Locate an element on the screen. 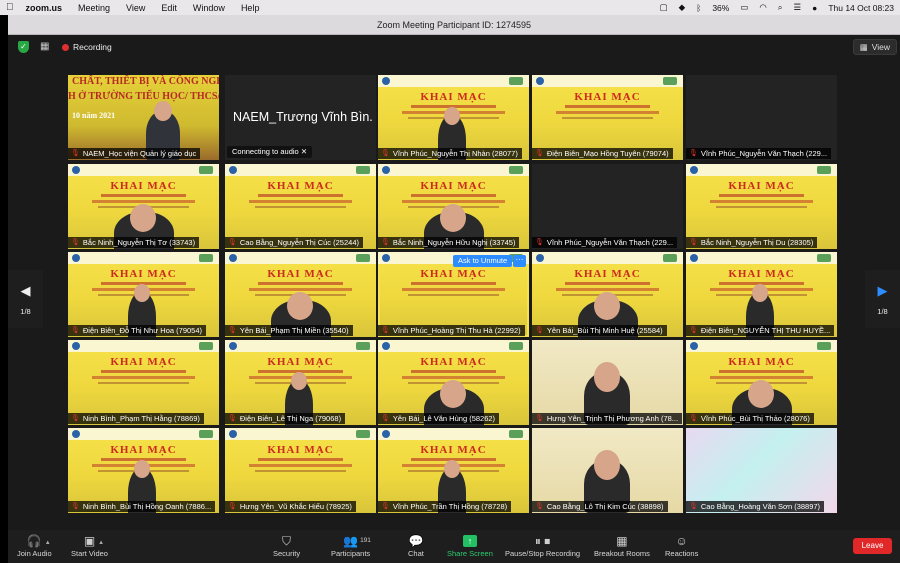 Image resolution: width=900 pixels, height=563 pixels. participant-tile: KHAI MẠC 🎙 Hưng Yên_Vũ Khắc Hiếu (78925) is located at coordinates (300, 470).